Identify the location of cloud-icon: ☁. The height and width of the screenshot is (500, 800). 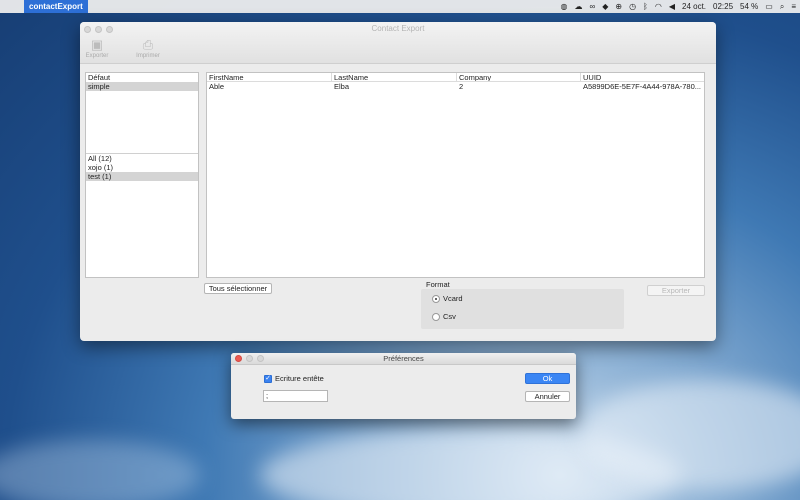
(579, 6).